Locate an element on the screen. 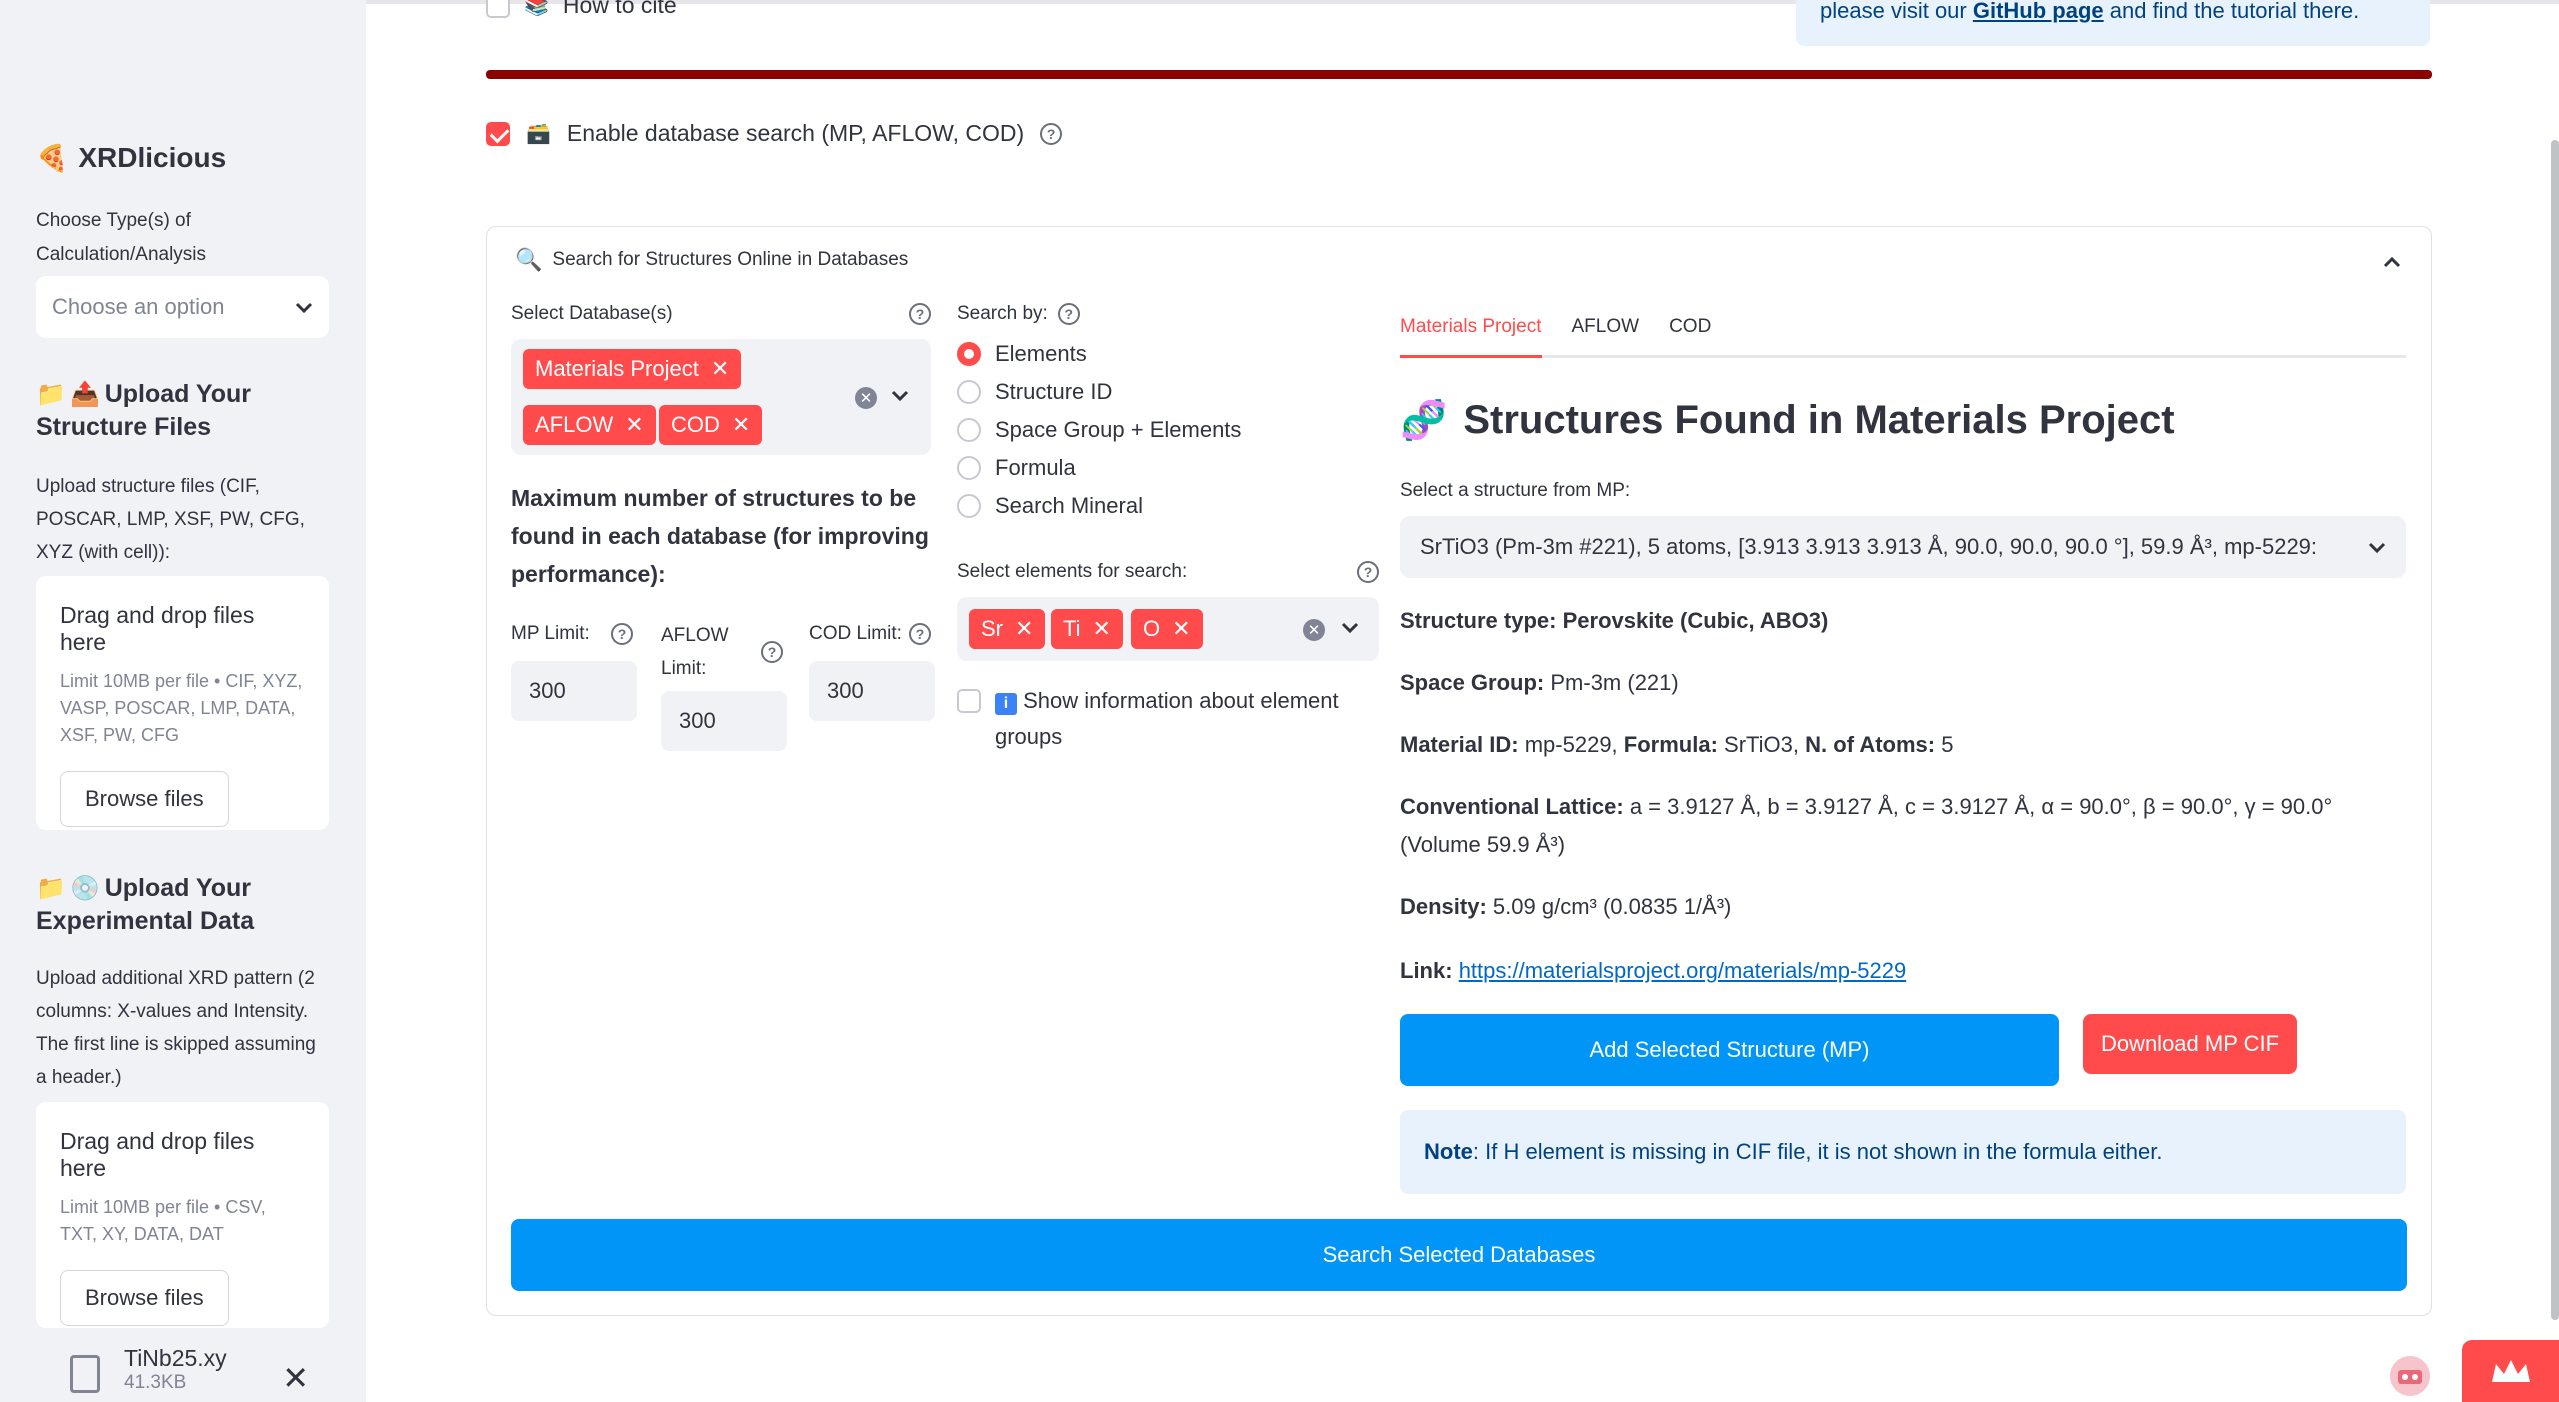 This screenshot has height=1402, width=2559. pizza-icon: 🍕 is located at coordinates (52, 157).